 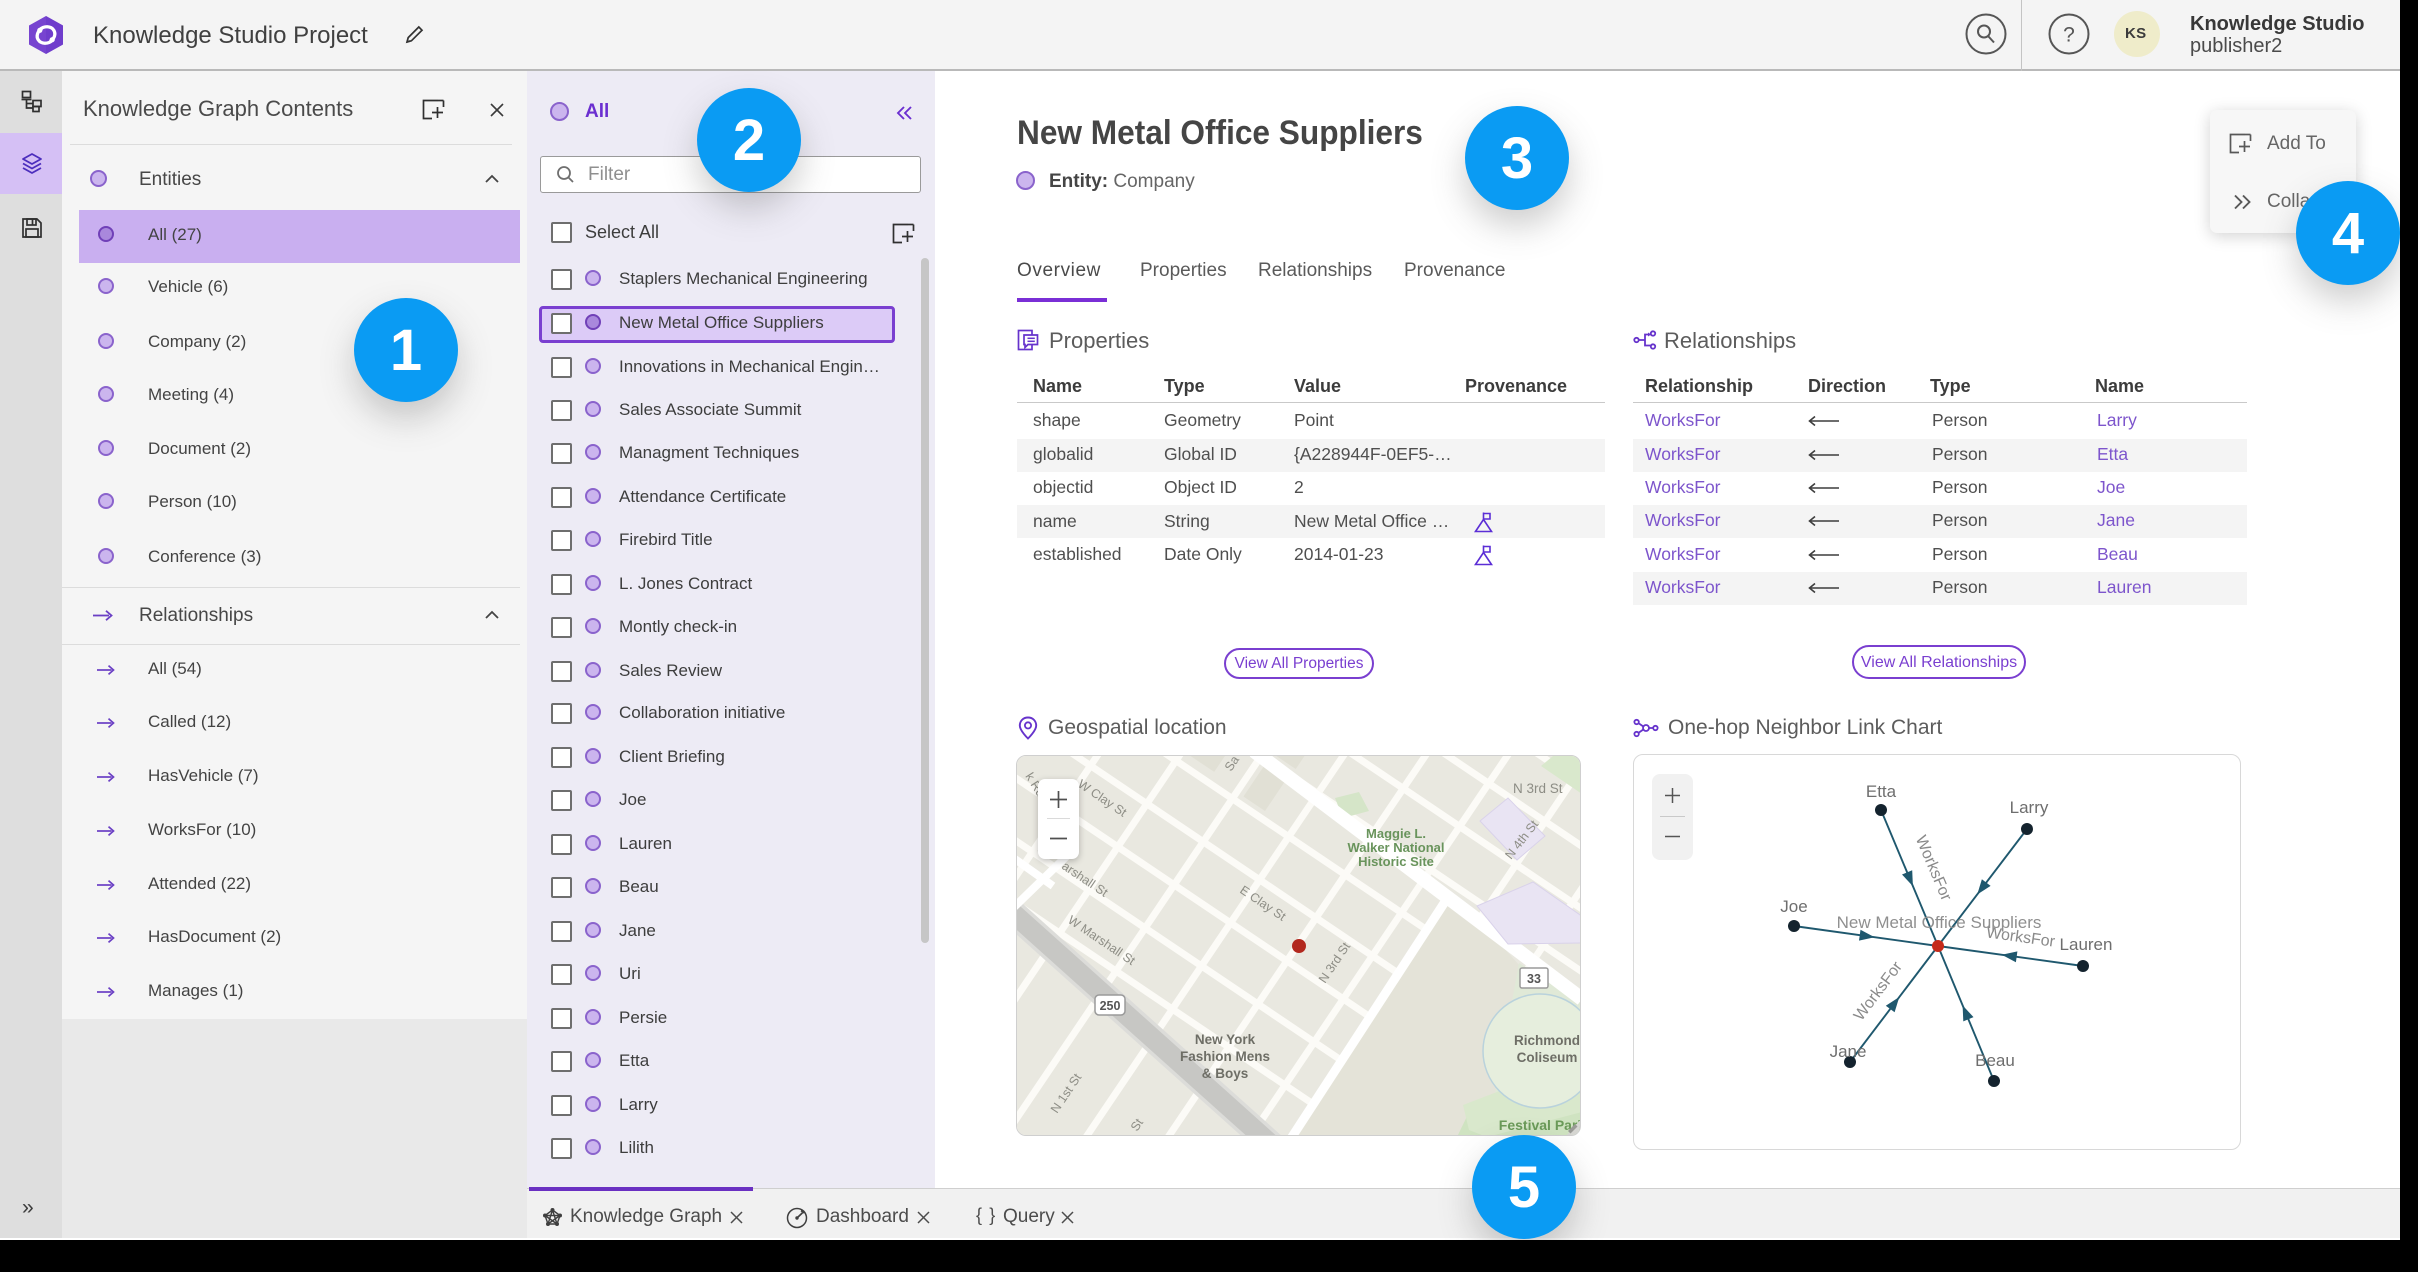 I want to click on svg-text: Maggie L., so click(x=1396, y=833).